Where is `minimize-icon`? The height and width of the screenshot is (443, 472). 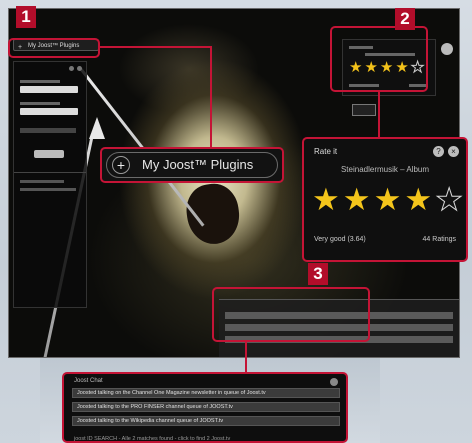
minimize-icon is located at coordinates (71, 68).